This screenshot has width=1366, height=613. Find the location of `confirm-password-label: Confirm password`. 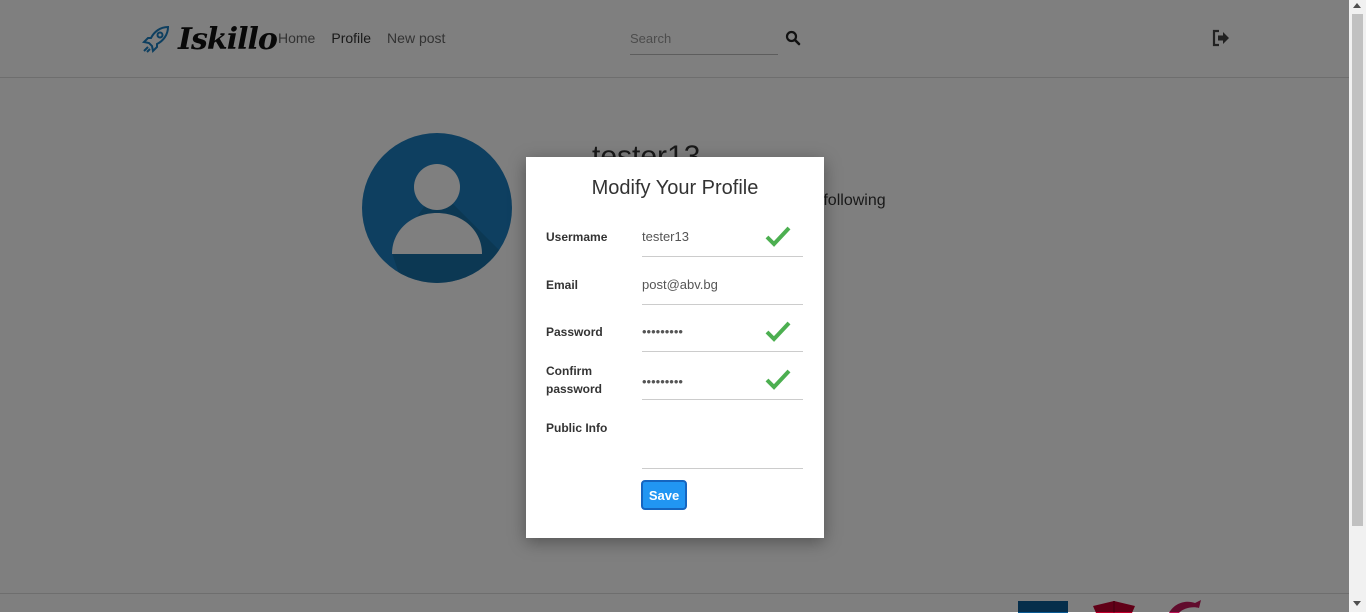

confirm-password-label: Confirm password is located at coordinates (574, 380).